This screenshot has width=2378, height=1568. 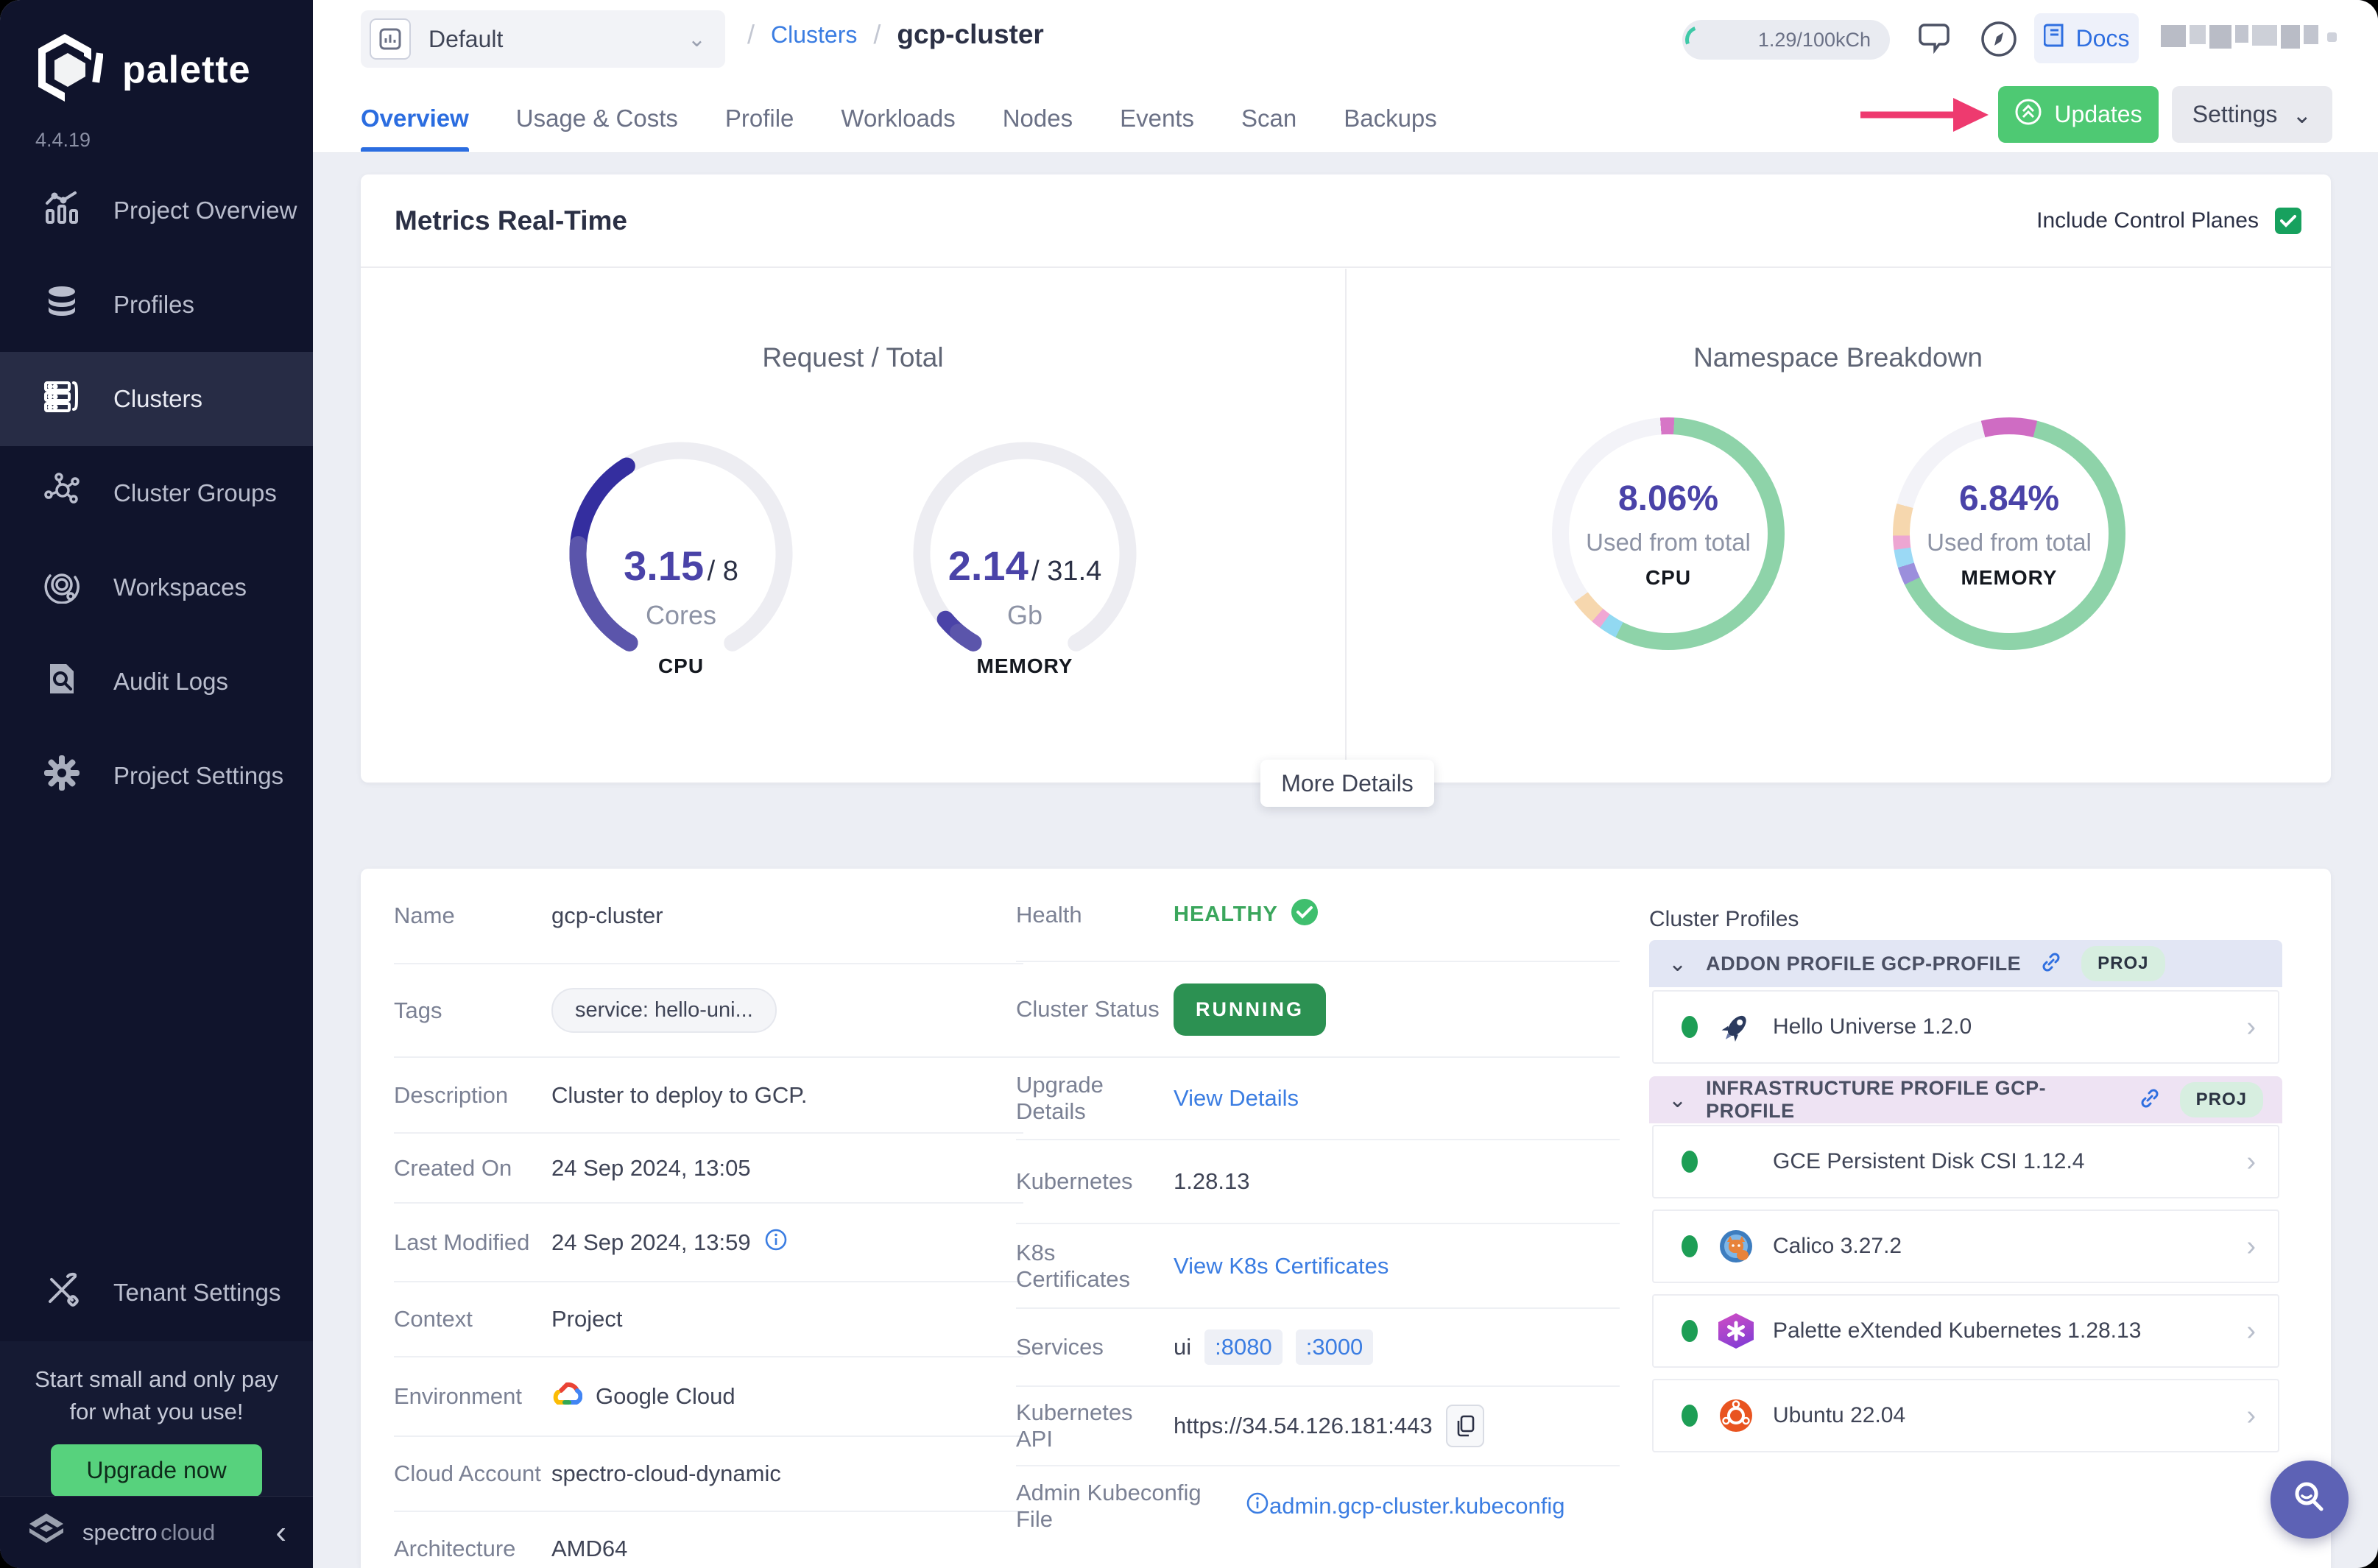 I want to click on brand-name: palette, so click(x=186, y=69).